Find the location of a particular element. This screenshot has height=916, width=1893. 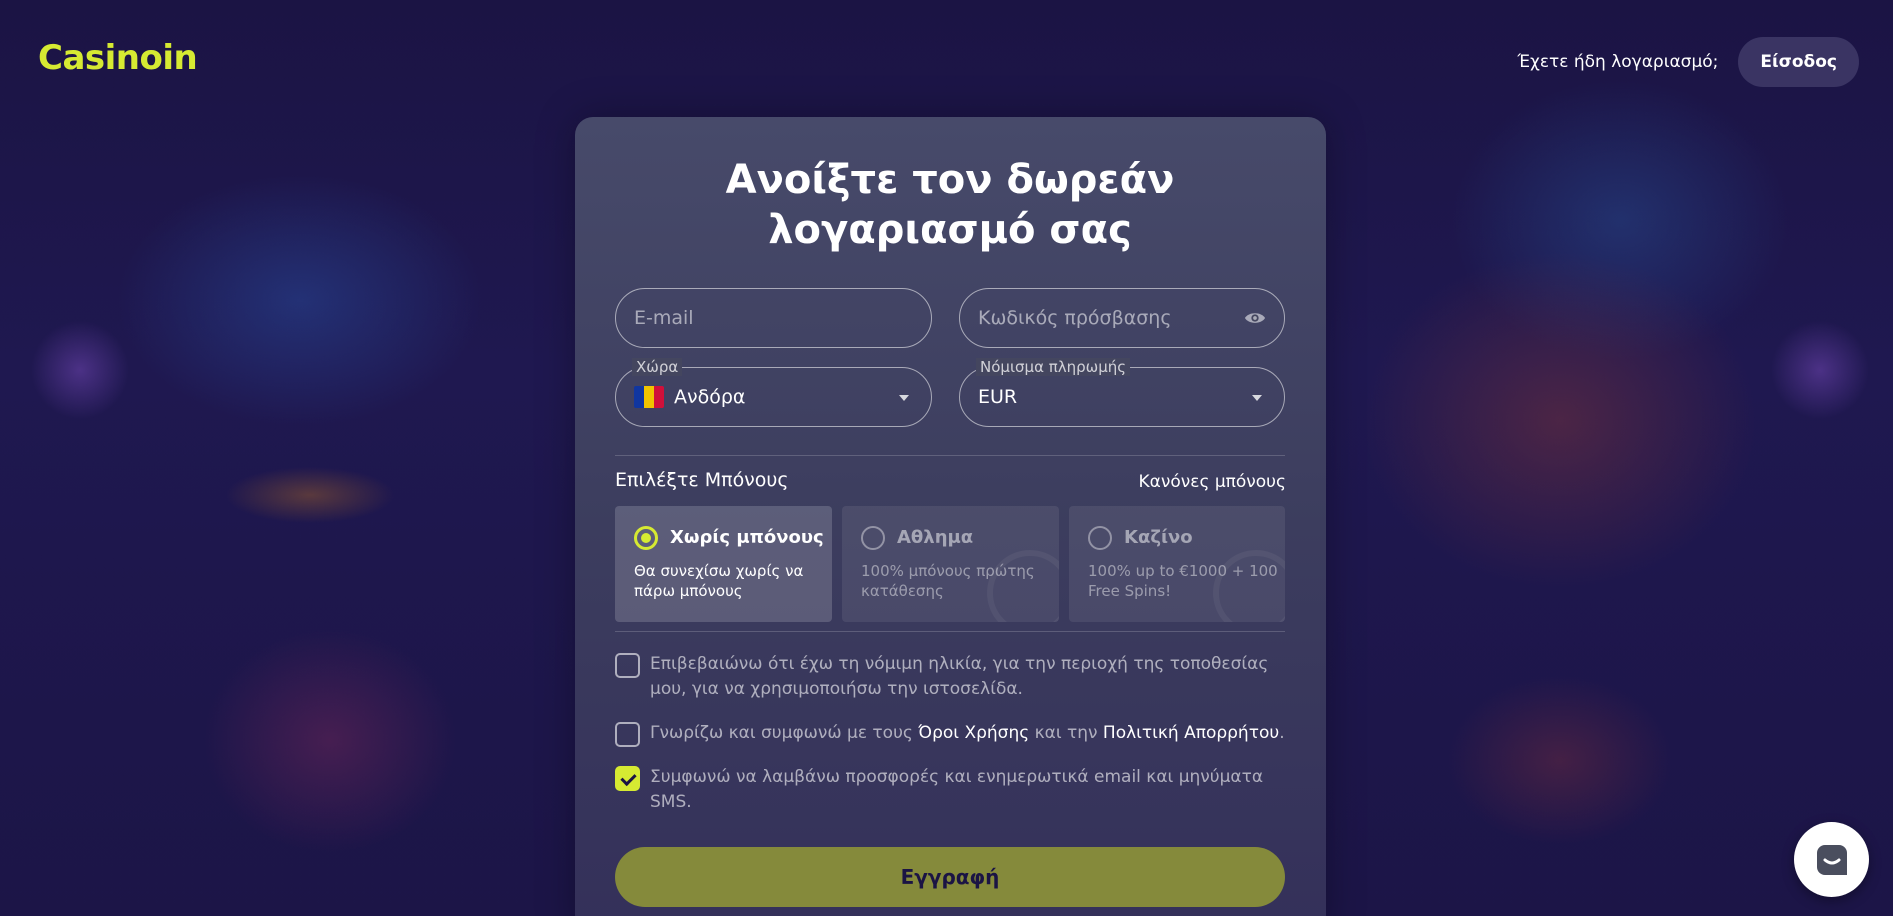

page-title: Ανοίξτε τον δωρεάν λογαριασμό σας is located at coordinates (950, 205).